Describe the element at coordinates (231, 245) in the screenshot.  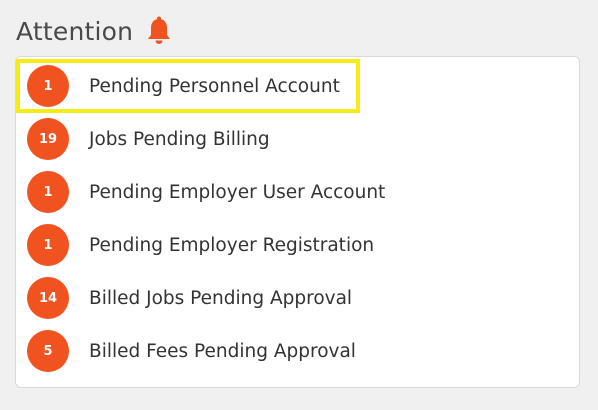
I see `list-item-label: Pending Employer Registration` at that location.